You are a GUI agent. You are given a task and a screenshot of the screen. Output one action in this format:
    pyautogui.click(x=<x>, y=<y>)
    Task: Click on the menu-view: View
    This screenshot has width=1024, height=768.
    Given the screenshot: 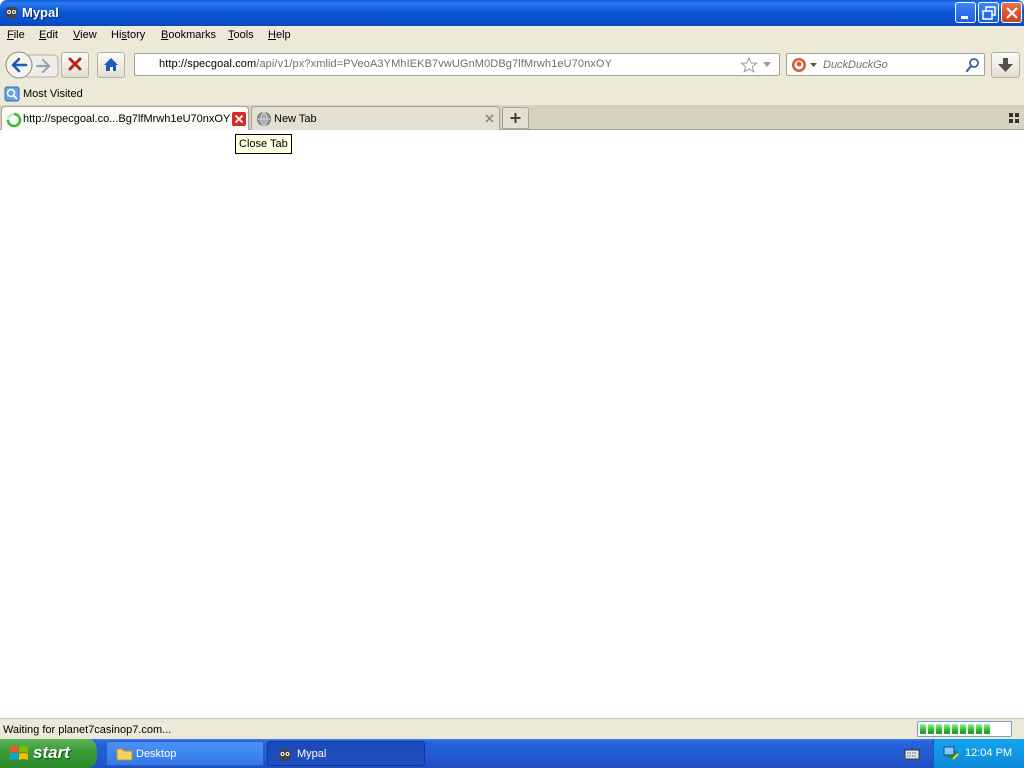 What is the action you would take?
    pyautogui.click(x=85, y=35)
    